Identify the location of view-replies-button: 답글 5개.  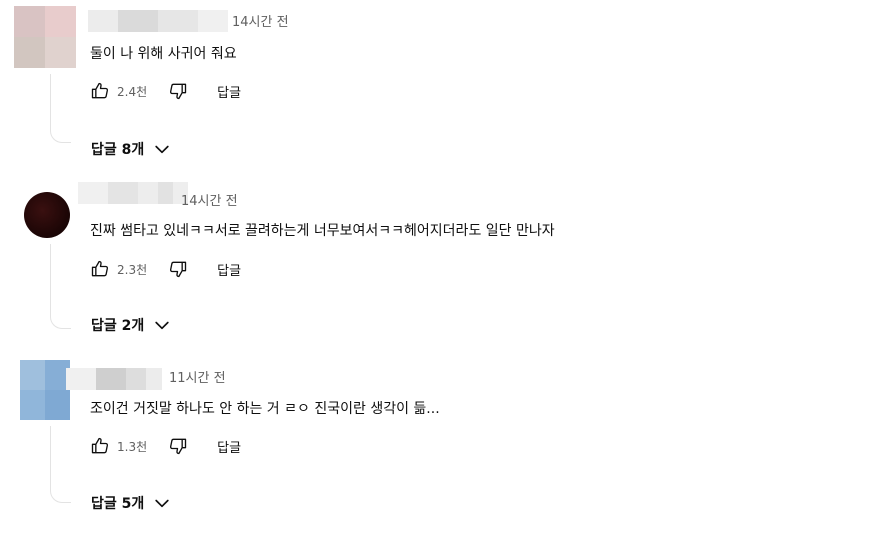
(131, 503).